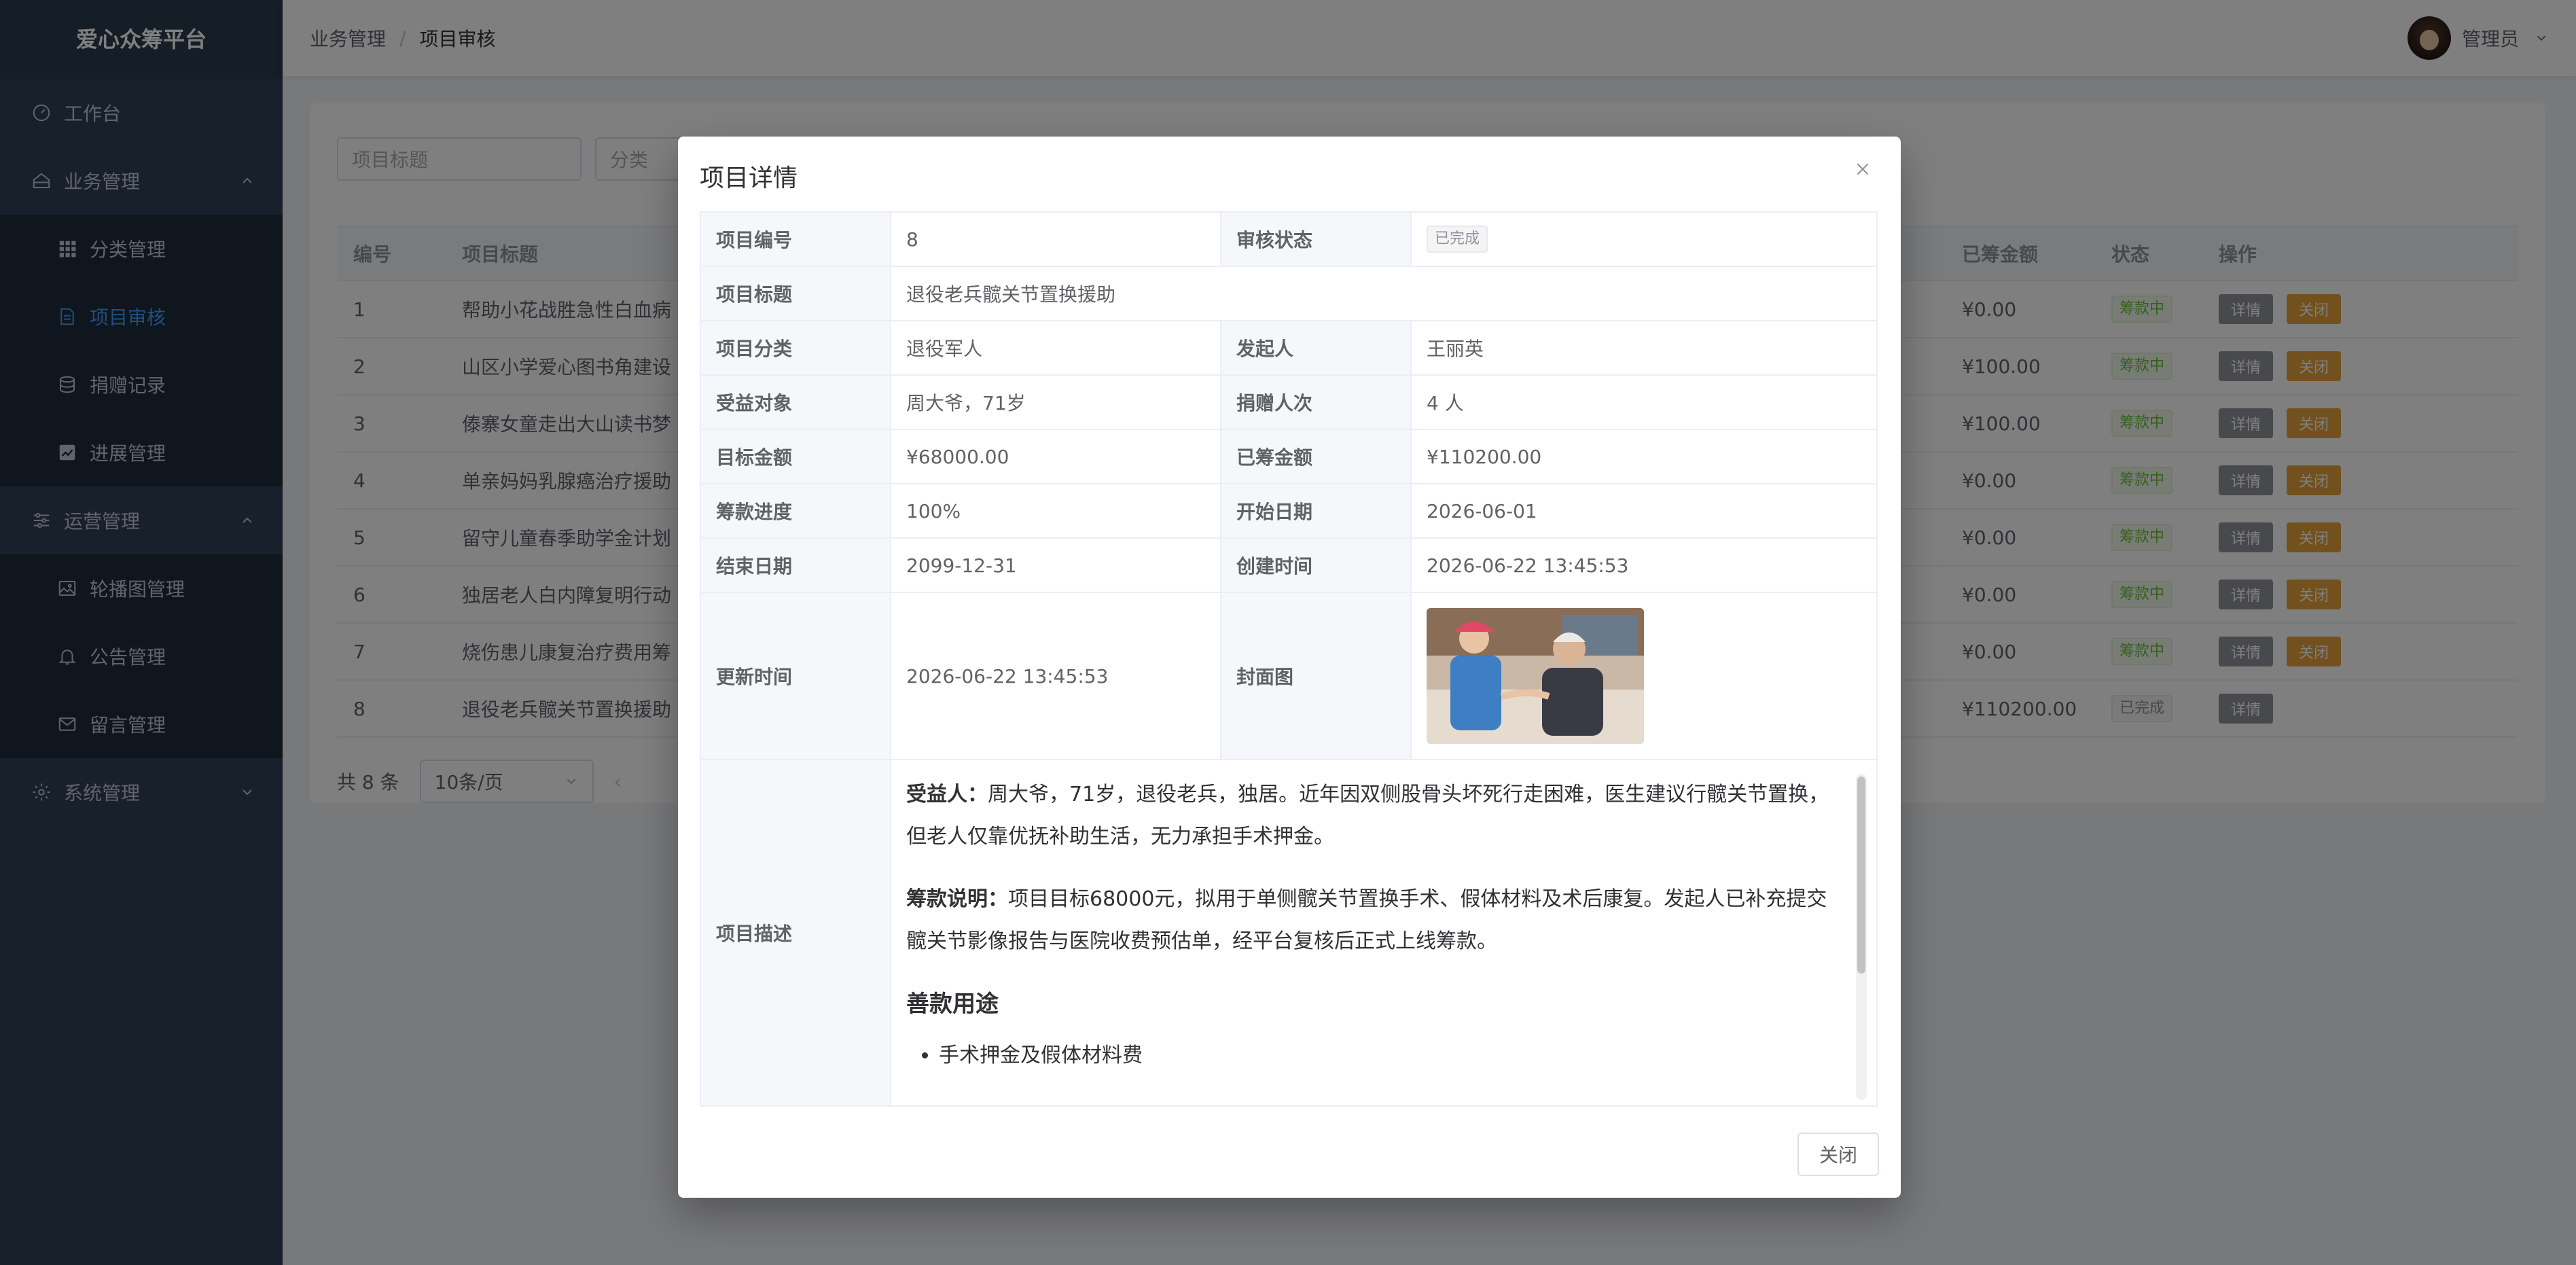 Image resolution: width=2576 pixels, height=1265 pixels. Describe the element at coordinates (1316, 676) in the screenshot. I see `label-cover: 封面图` at that location.